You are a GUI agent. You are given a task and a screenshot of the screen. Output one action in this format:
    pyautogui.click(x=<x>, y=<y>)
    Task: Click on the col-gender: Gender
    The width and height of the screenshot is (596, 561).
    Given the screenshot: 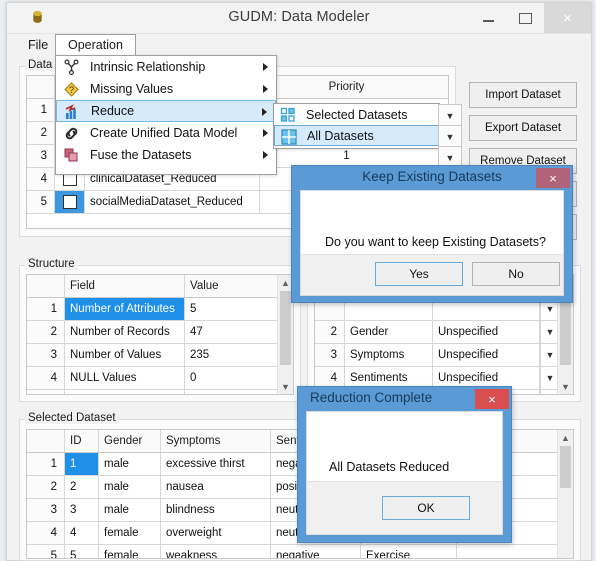 What is the action you would take?
    pyautogui.click(x=130, y=441)
    